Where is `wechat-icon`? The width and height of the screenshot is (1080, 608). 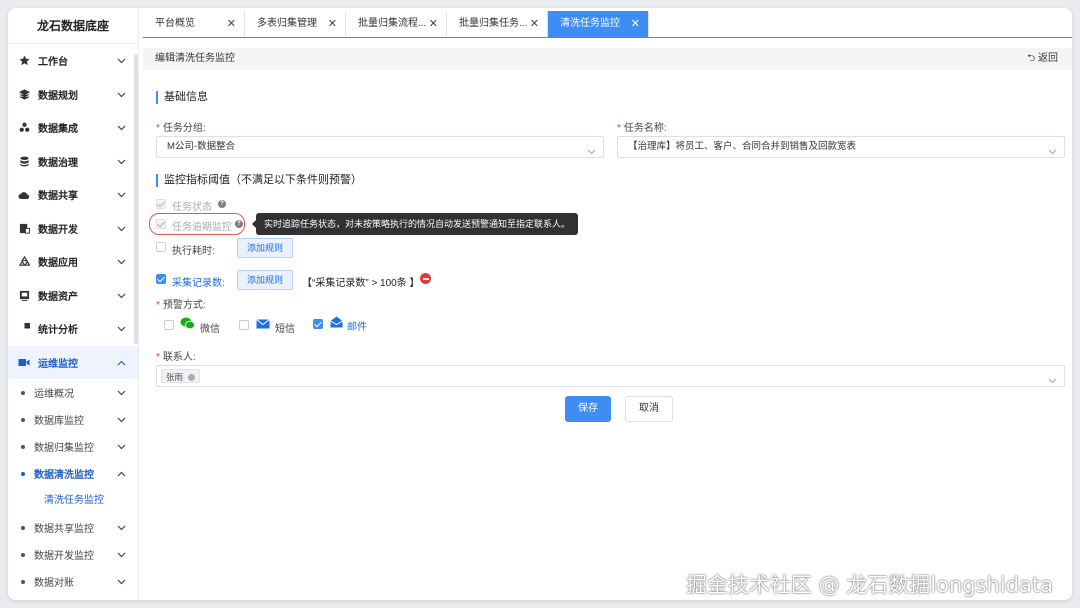
wechat-icon is located at coordinates (187, 325).